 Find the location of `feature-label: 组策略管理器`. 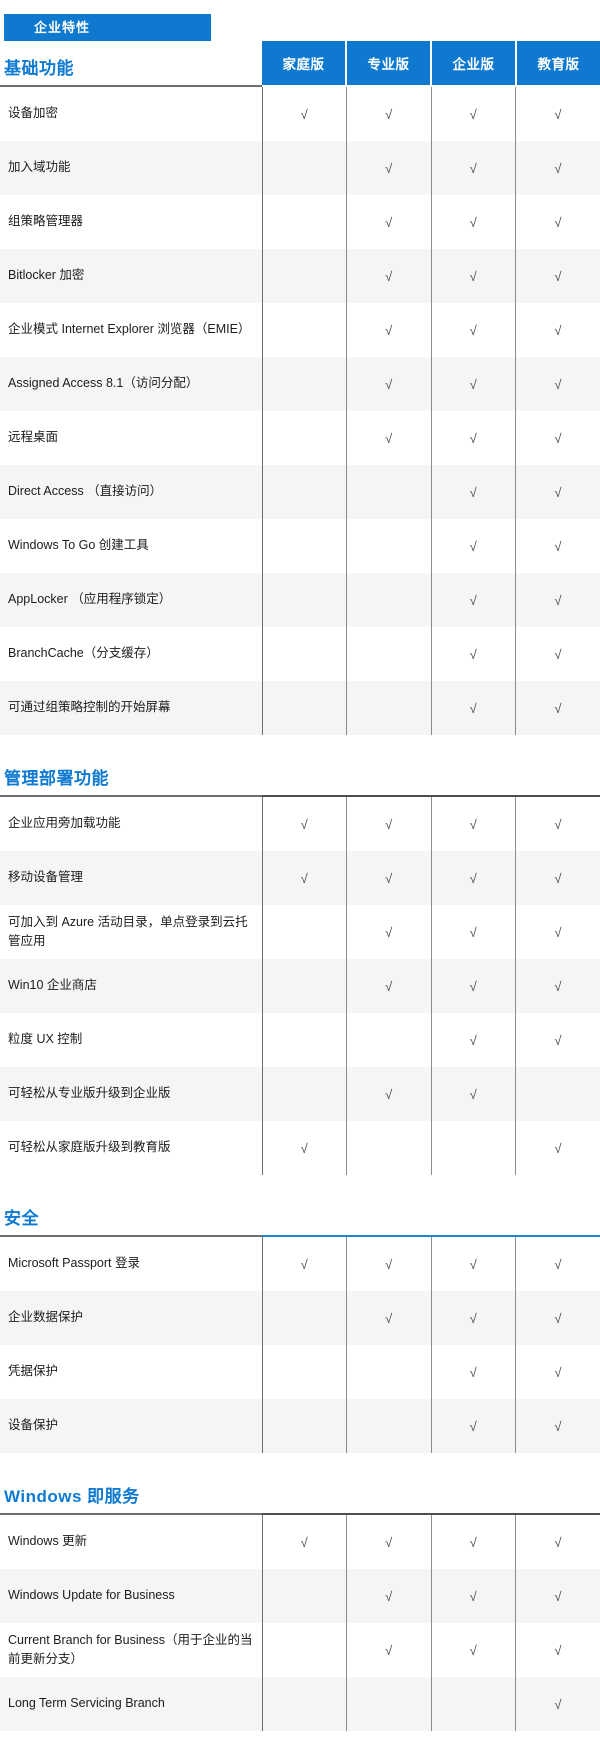

feature-label: 组策略管理器 is located at coordinates (131, 222).